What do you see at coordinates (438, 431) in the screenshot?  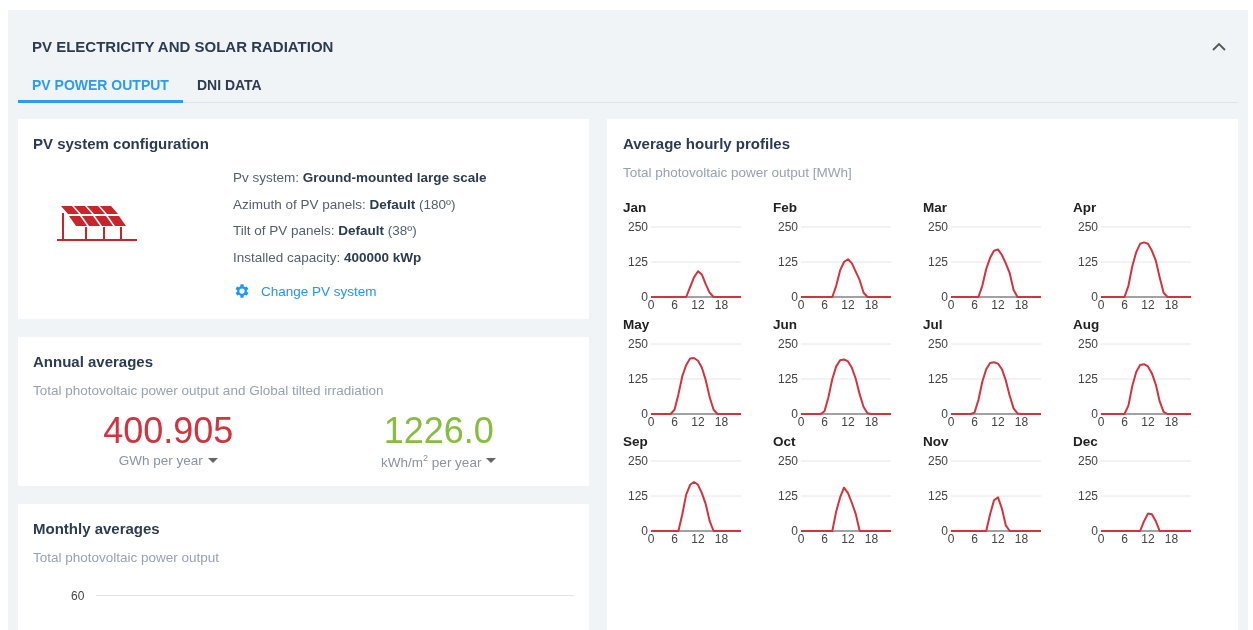 I see `annual-value: 1226.0` at bounding box center [438, 431].